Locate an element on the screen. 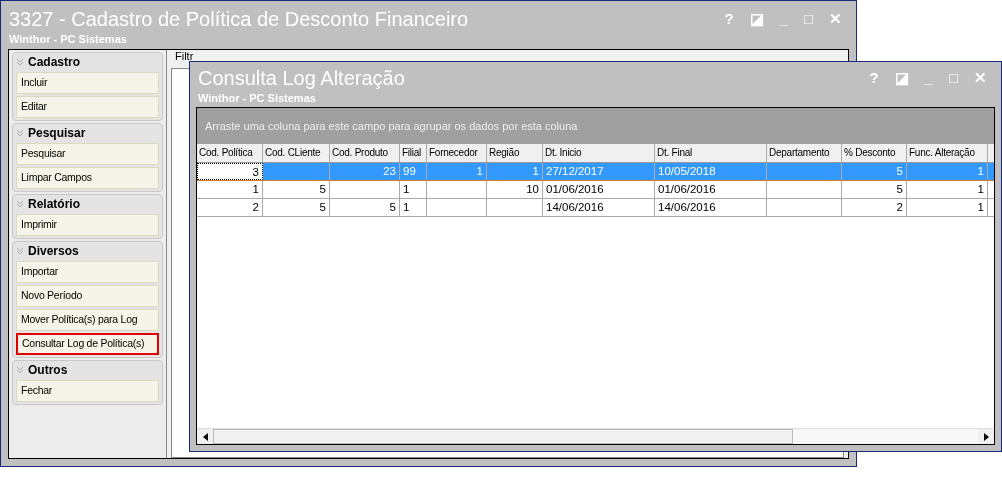 Image resolution: width=1002 pixels, height=479 pixels. column-header: Departamento is located at coordinates (804, 153).